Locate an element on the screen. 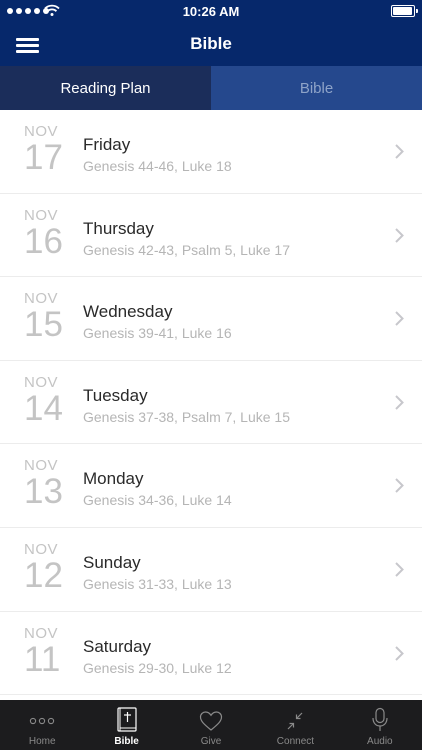  status-time: 10:26 AM is located at coordinates (211, 11).